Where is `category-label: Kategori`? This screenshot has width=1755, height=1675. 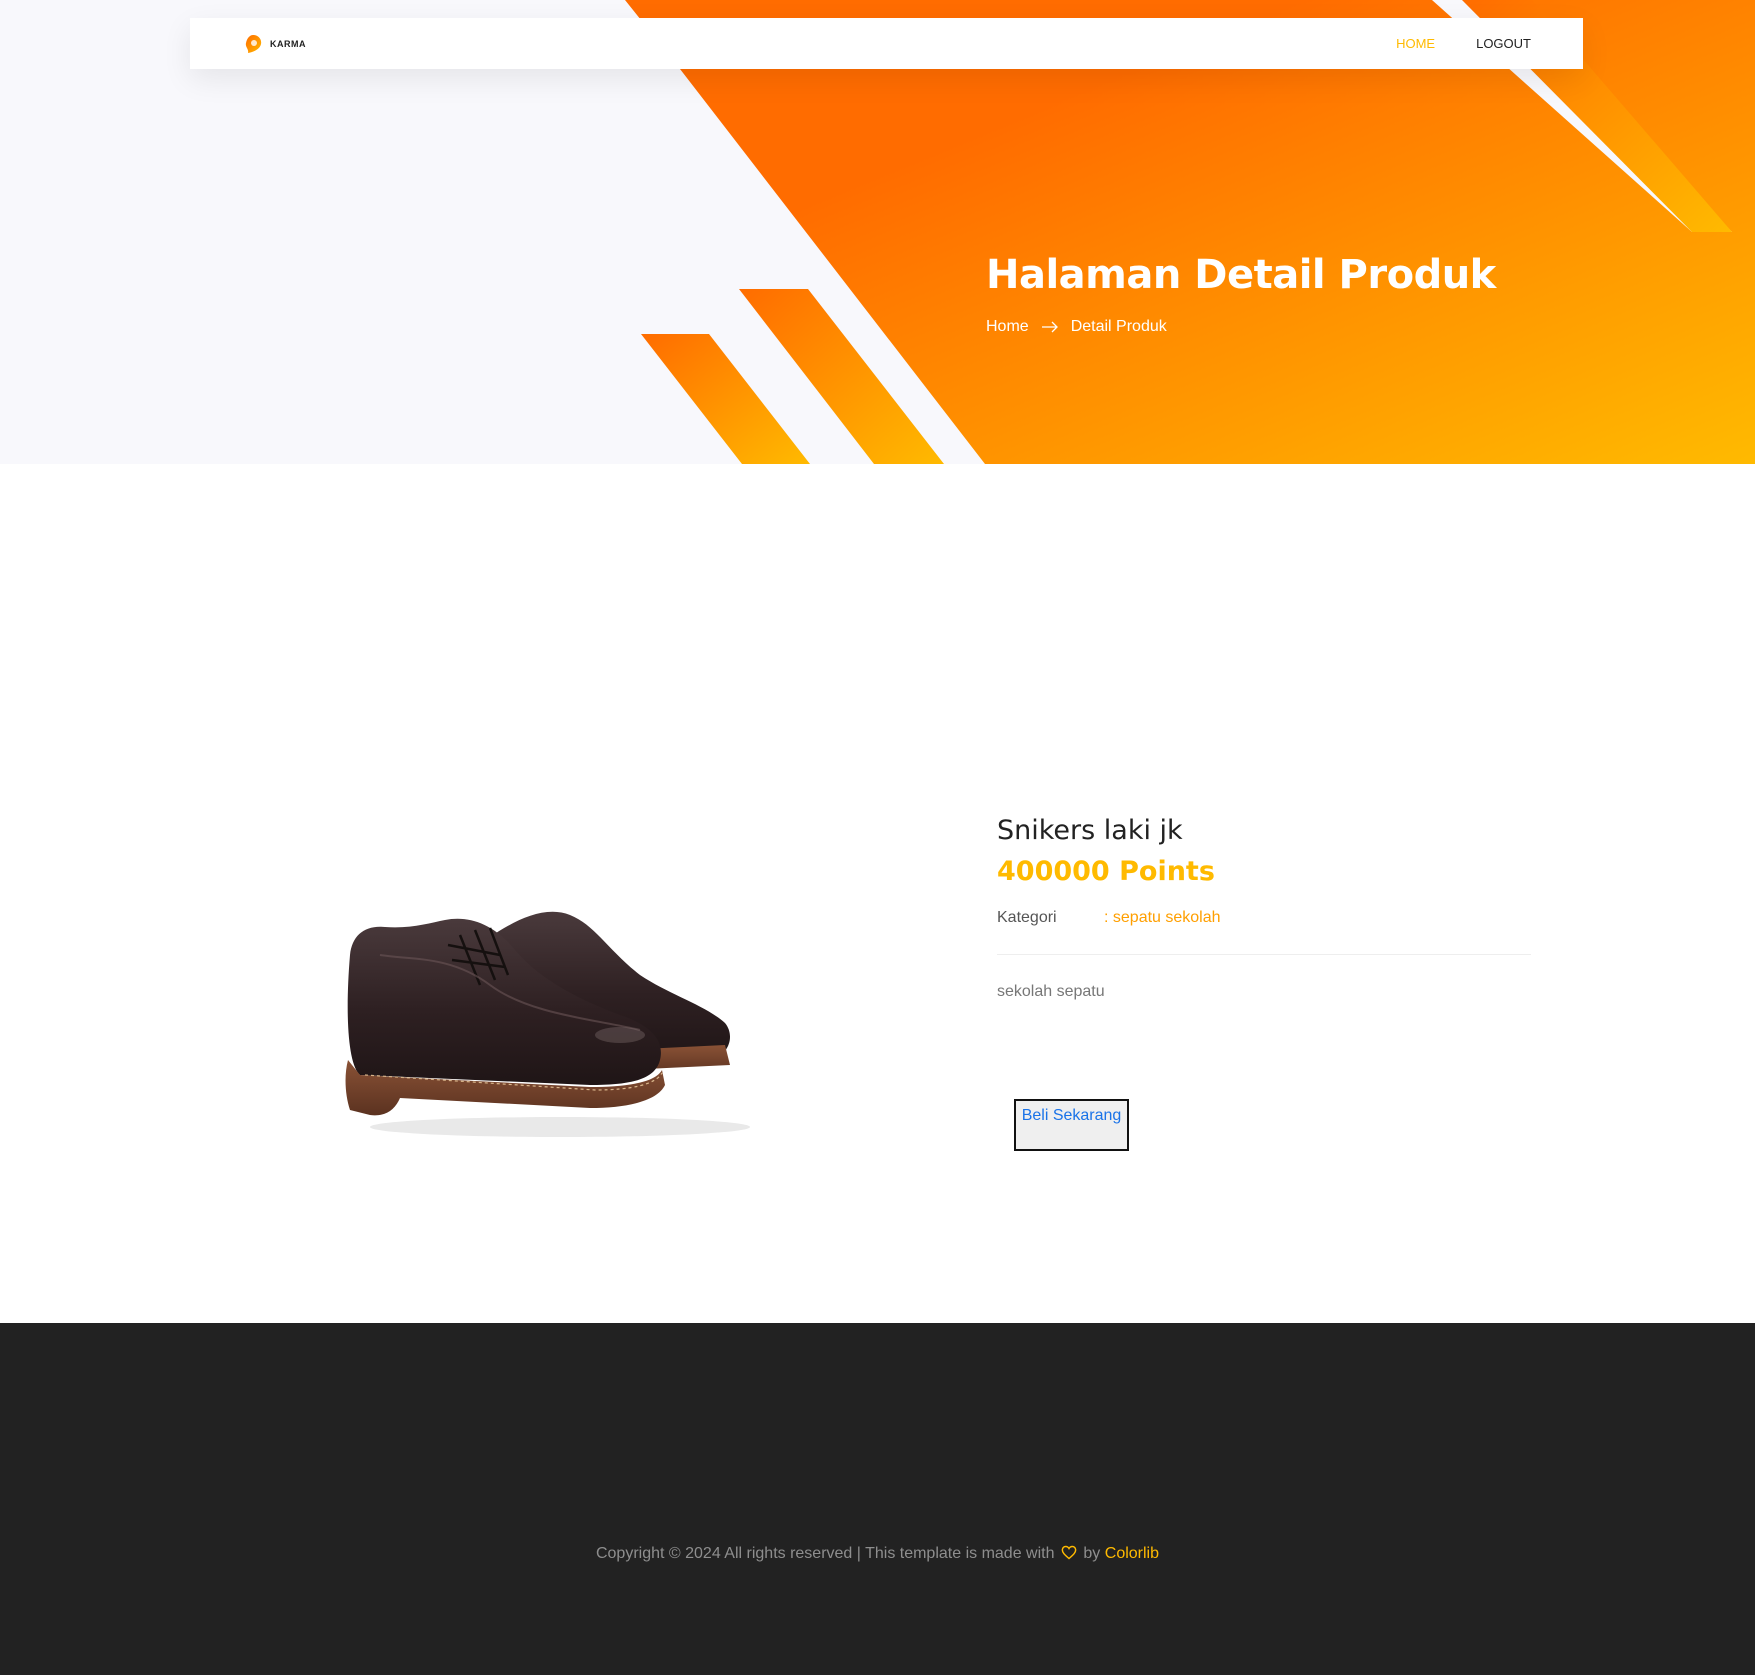
category-label: Kategori is located at coordinates (1027, 917).